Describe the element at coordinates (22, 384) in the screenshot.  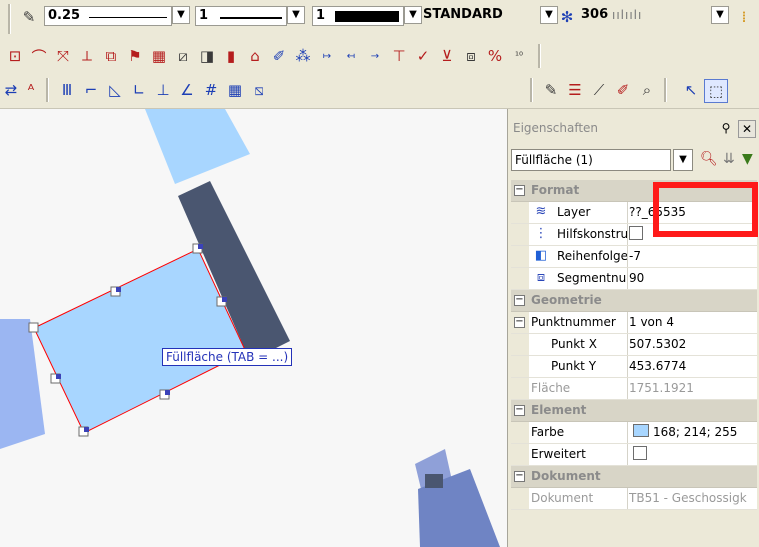
I see `fill-shape-left` at that location.